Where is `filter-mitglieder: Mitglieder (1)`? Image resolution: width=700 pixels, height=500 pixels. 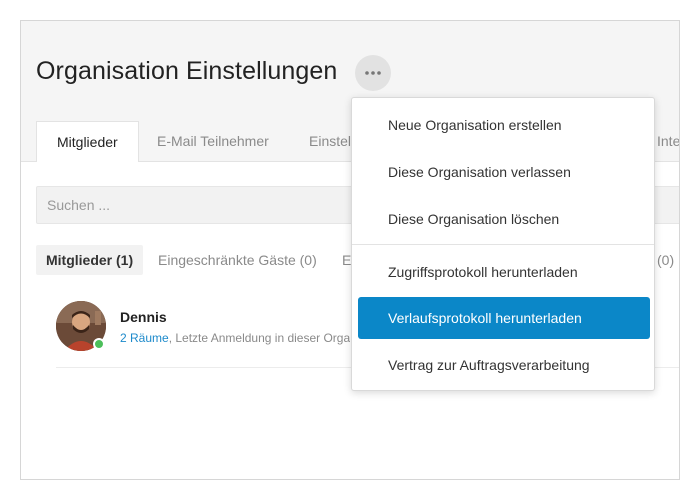
filter-mitglieder: Mitglieder (1) is located at coordinates (90, 260).